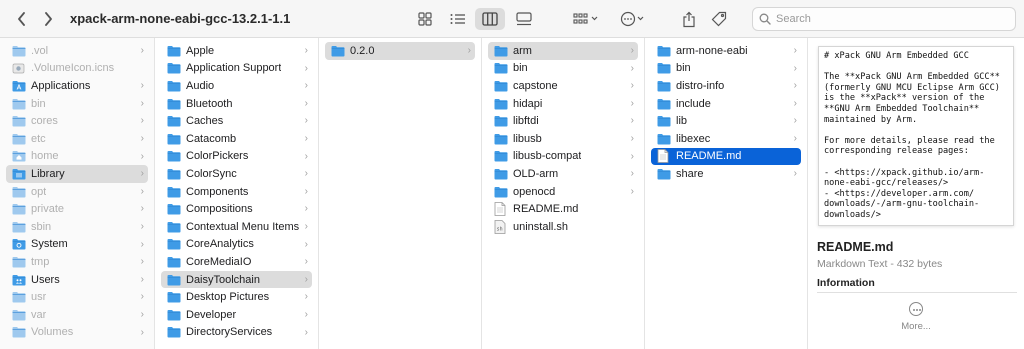 The height and width of the screenshot is (349, 1024). I want to click on list-item: sh uninstall.sh, so click(563, 227).